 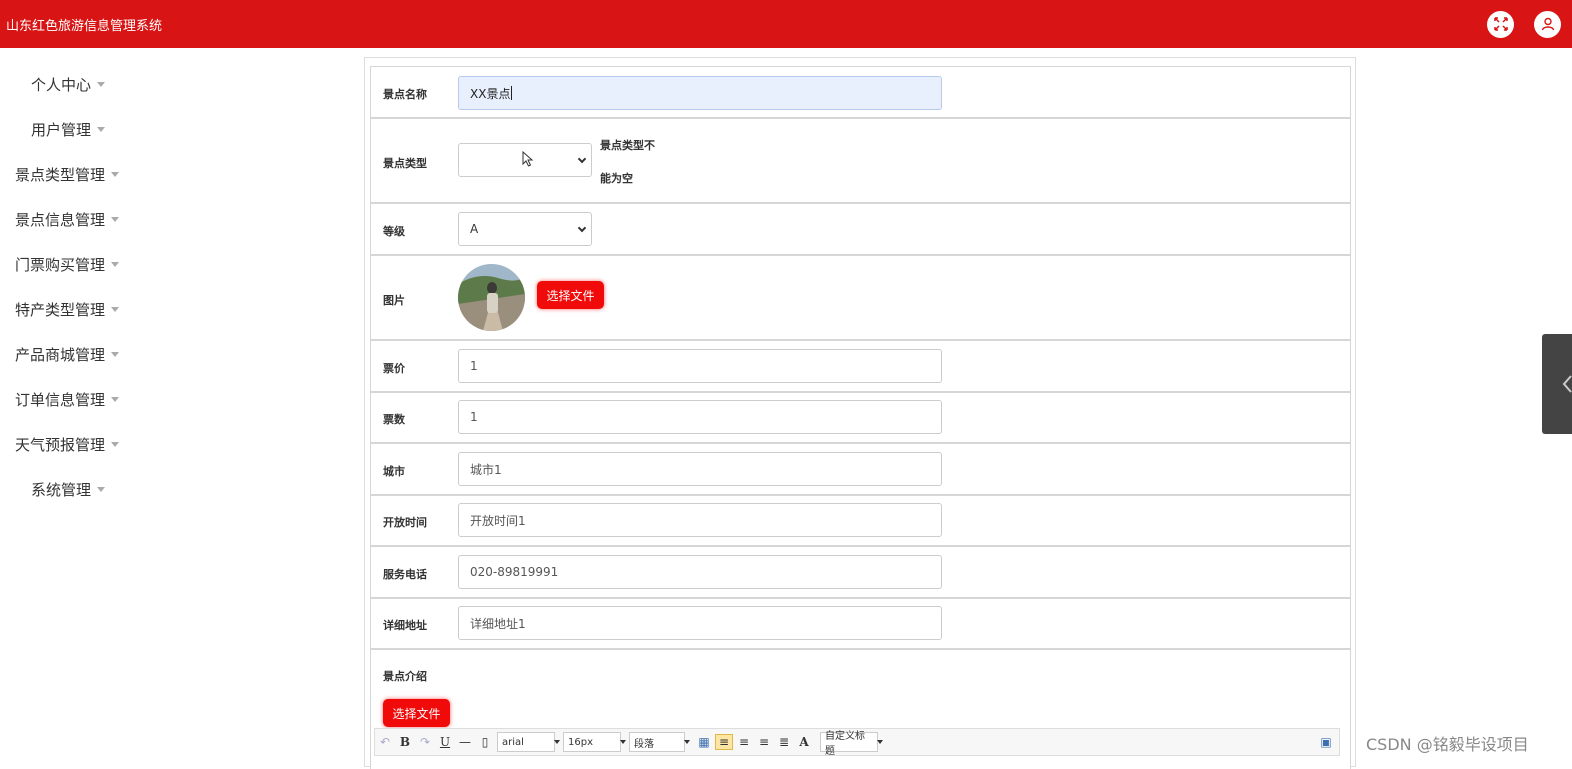 I want to click on font-size-value: 16px, so click(x=580, y=742).